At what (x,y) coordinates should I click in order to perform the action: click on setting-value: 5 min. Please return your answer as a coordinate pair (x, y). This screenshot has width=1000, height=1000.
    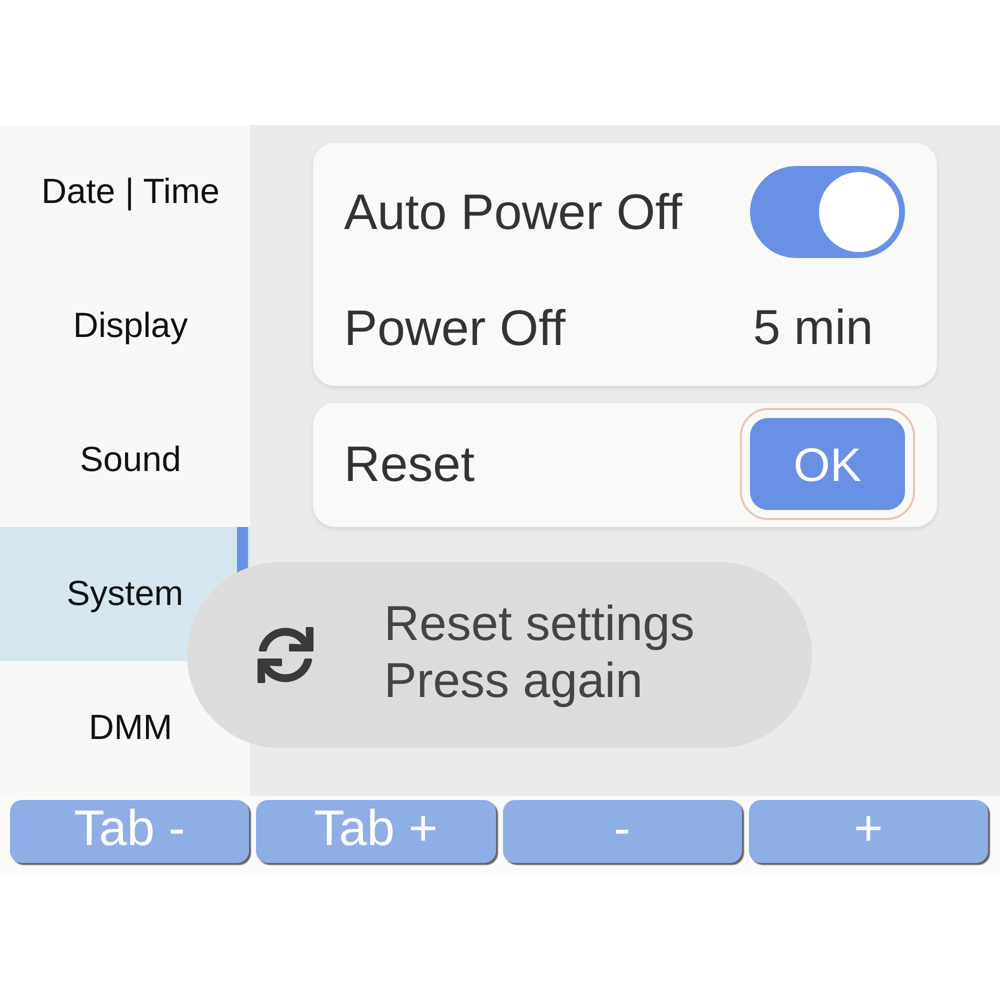
    Looking at the image, I should click on (813, 328).